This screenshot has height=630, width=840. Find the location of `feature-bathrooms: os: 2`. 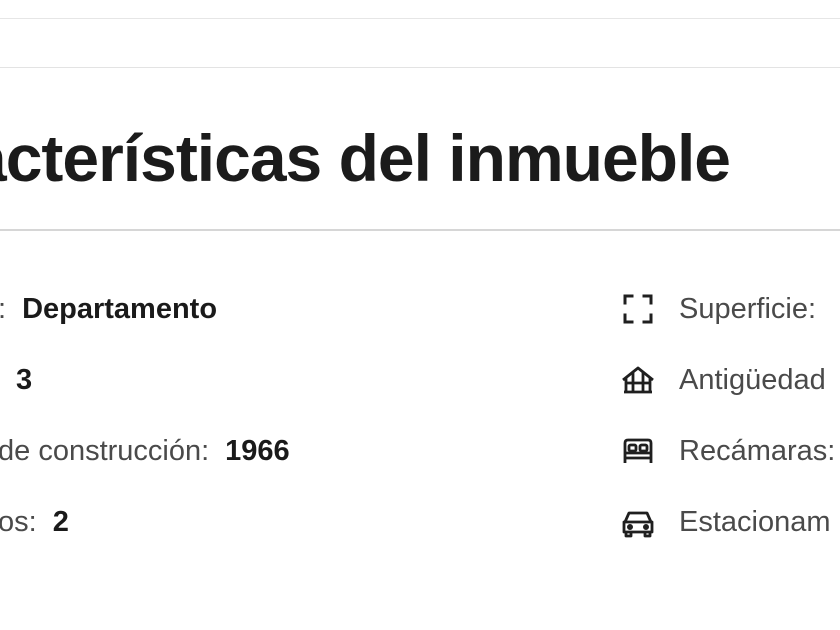

feature-bathrooms: os: 2 is located at coordinates (34, 522).